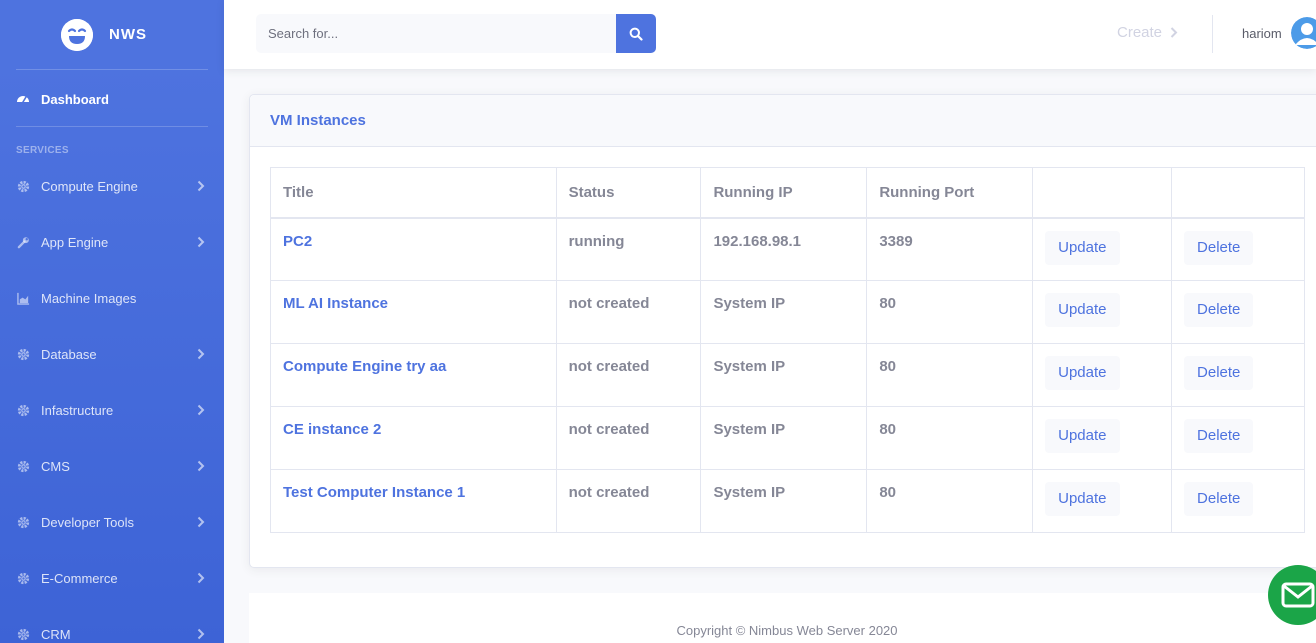  What do you see at coordinates (112, 628) in the screenshot?
I see `sidebar-item-crm: CRM` at bounding box center [112, 628].